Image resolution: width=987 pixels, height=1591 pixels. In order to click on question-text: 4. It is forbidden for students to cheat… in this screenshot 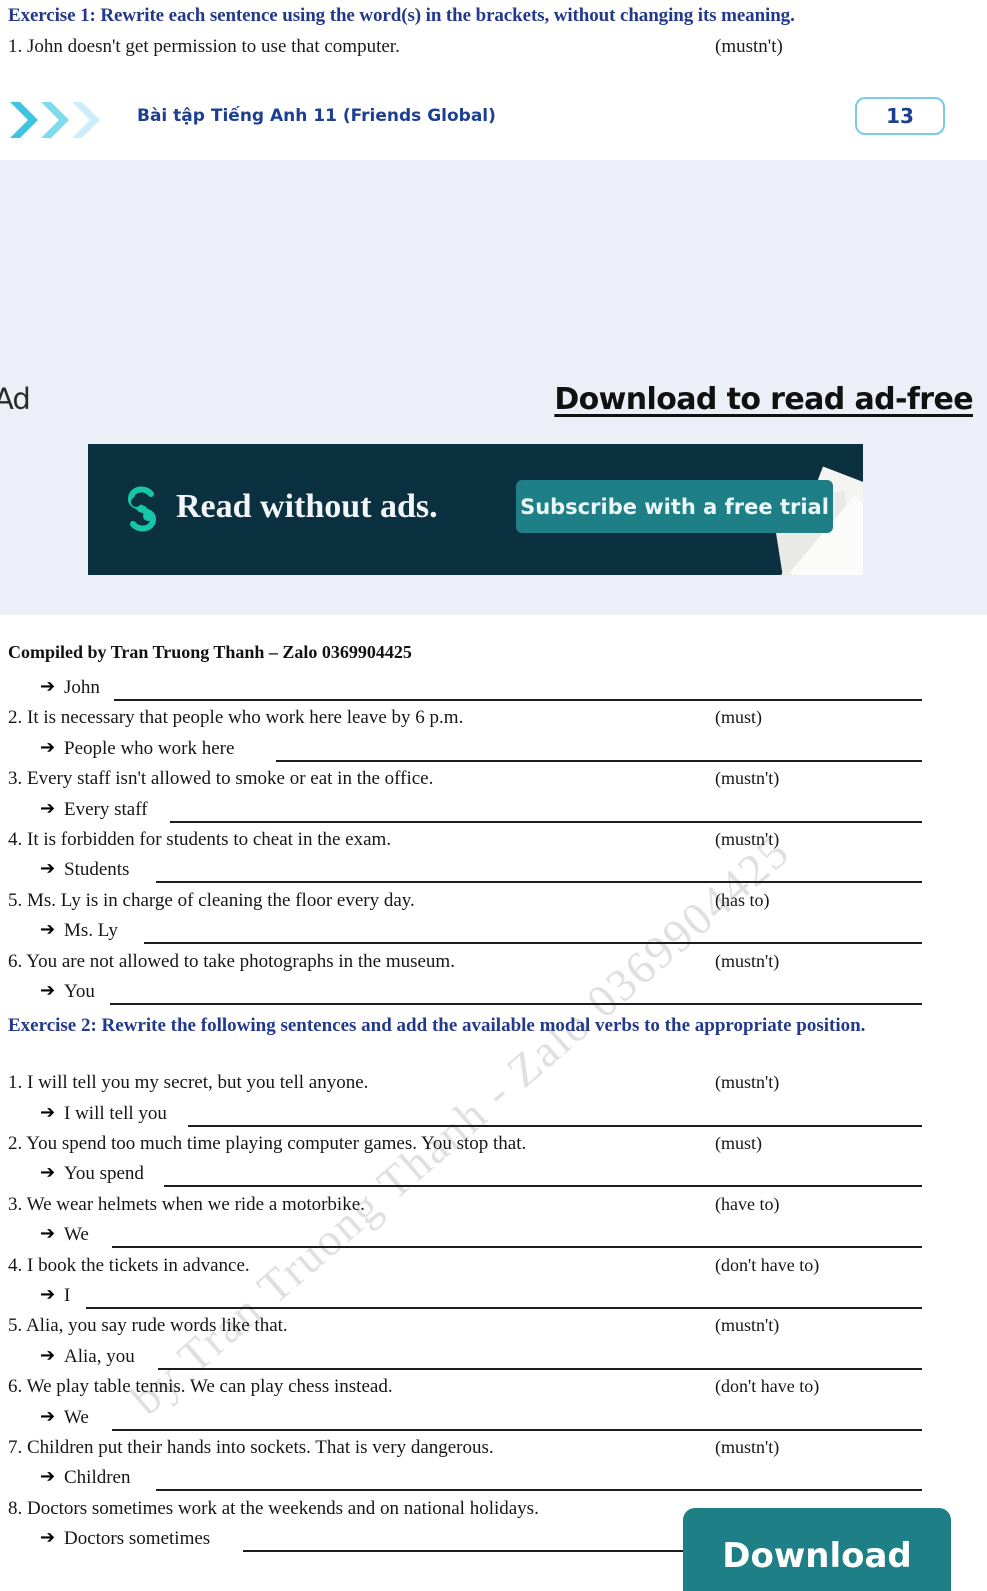, I will do `click(200, 839)`.